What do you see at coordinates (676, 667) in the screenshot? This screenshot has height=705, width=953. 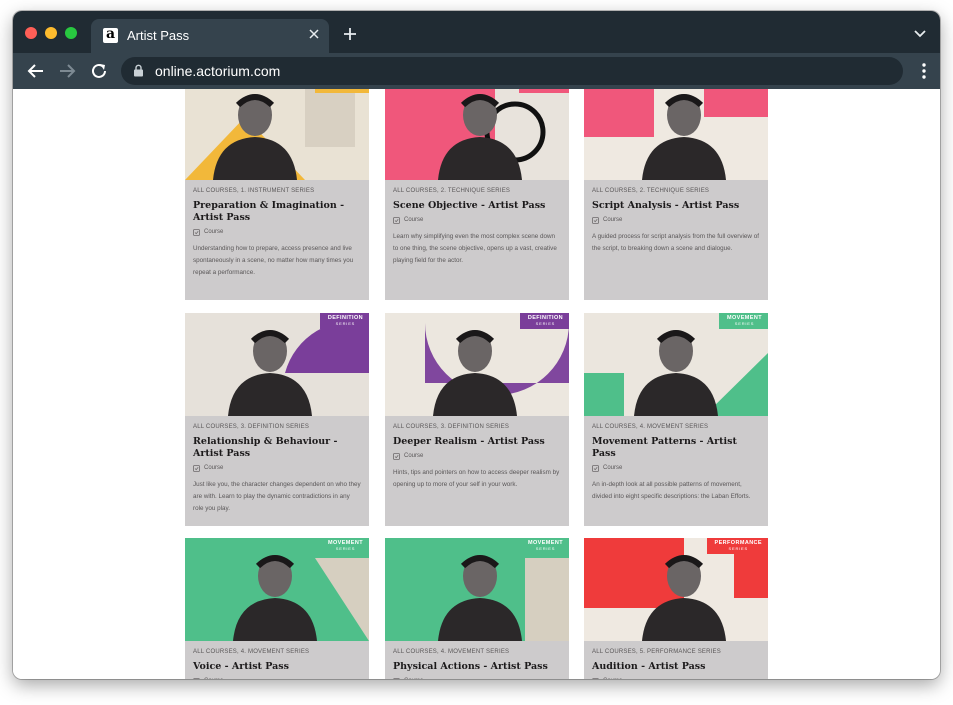 I see `course-title: Audition - Artist Pass` at bounding box center [676, 667].